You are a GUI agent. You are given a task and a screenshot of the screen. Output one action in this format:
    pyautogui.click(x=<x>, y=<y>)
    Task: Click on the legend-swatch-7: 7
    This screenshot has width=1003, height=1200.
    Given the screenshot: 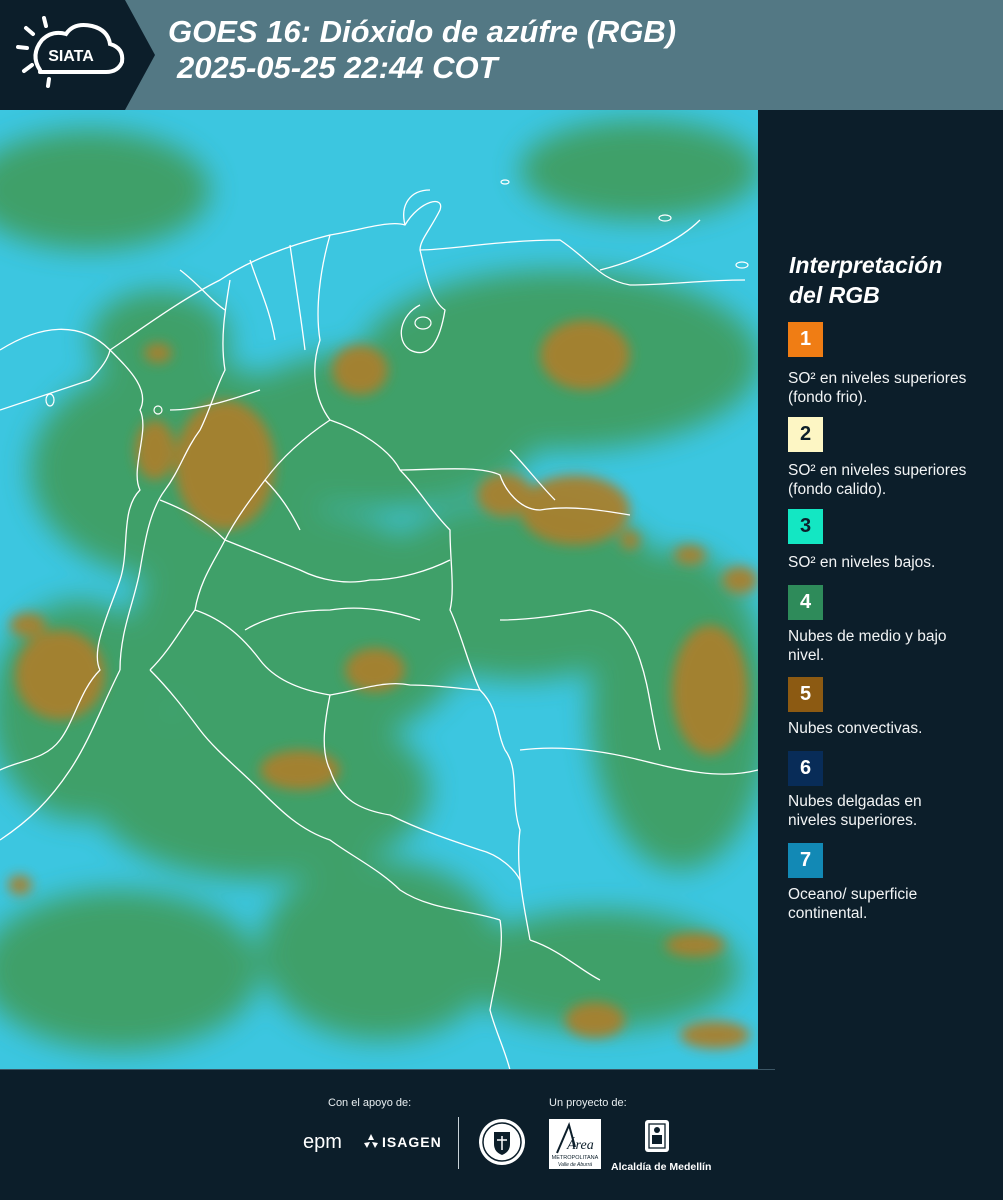 What is the action you would take?
    pyautogui.click(x=805, y=860)
    